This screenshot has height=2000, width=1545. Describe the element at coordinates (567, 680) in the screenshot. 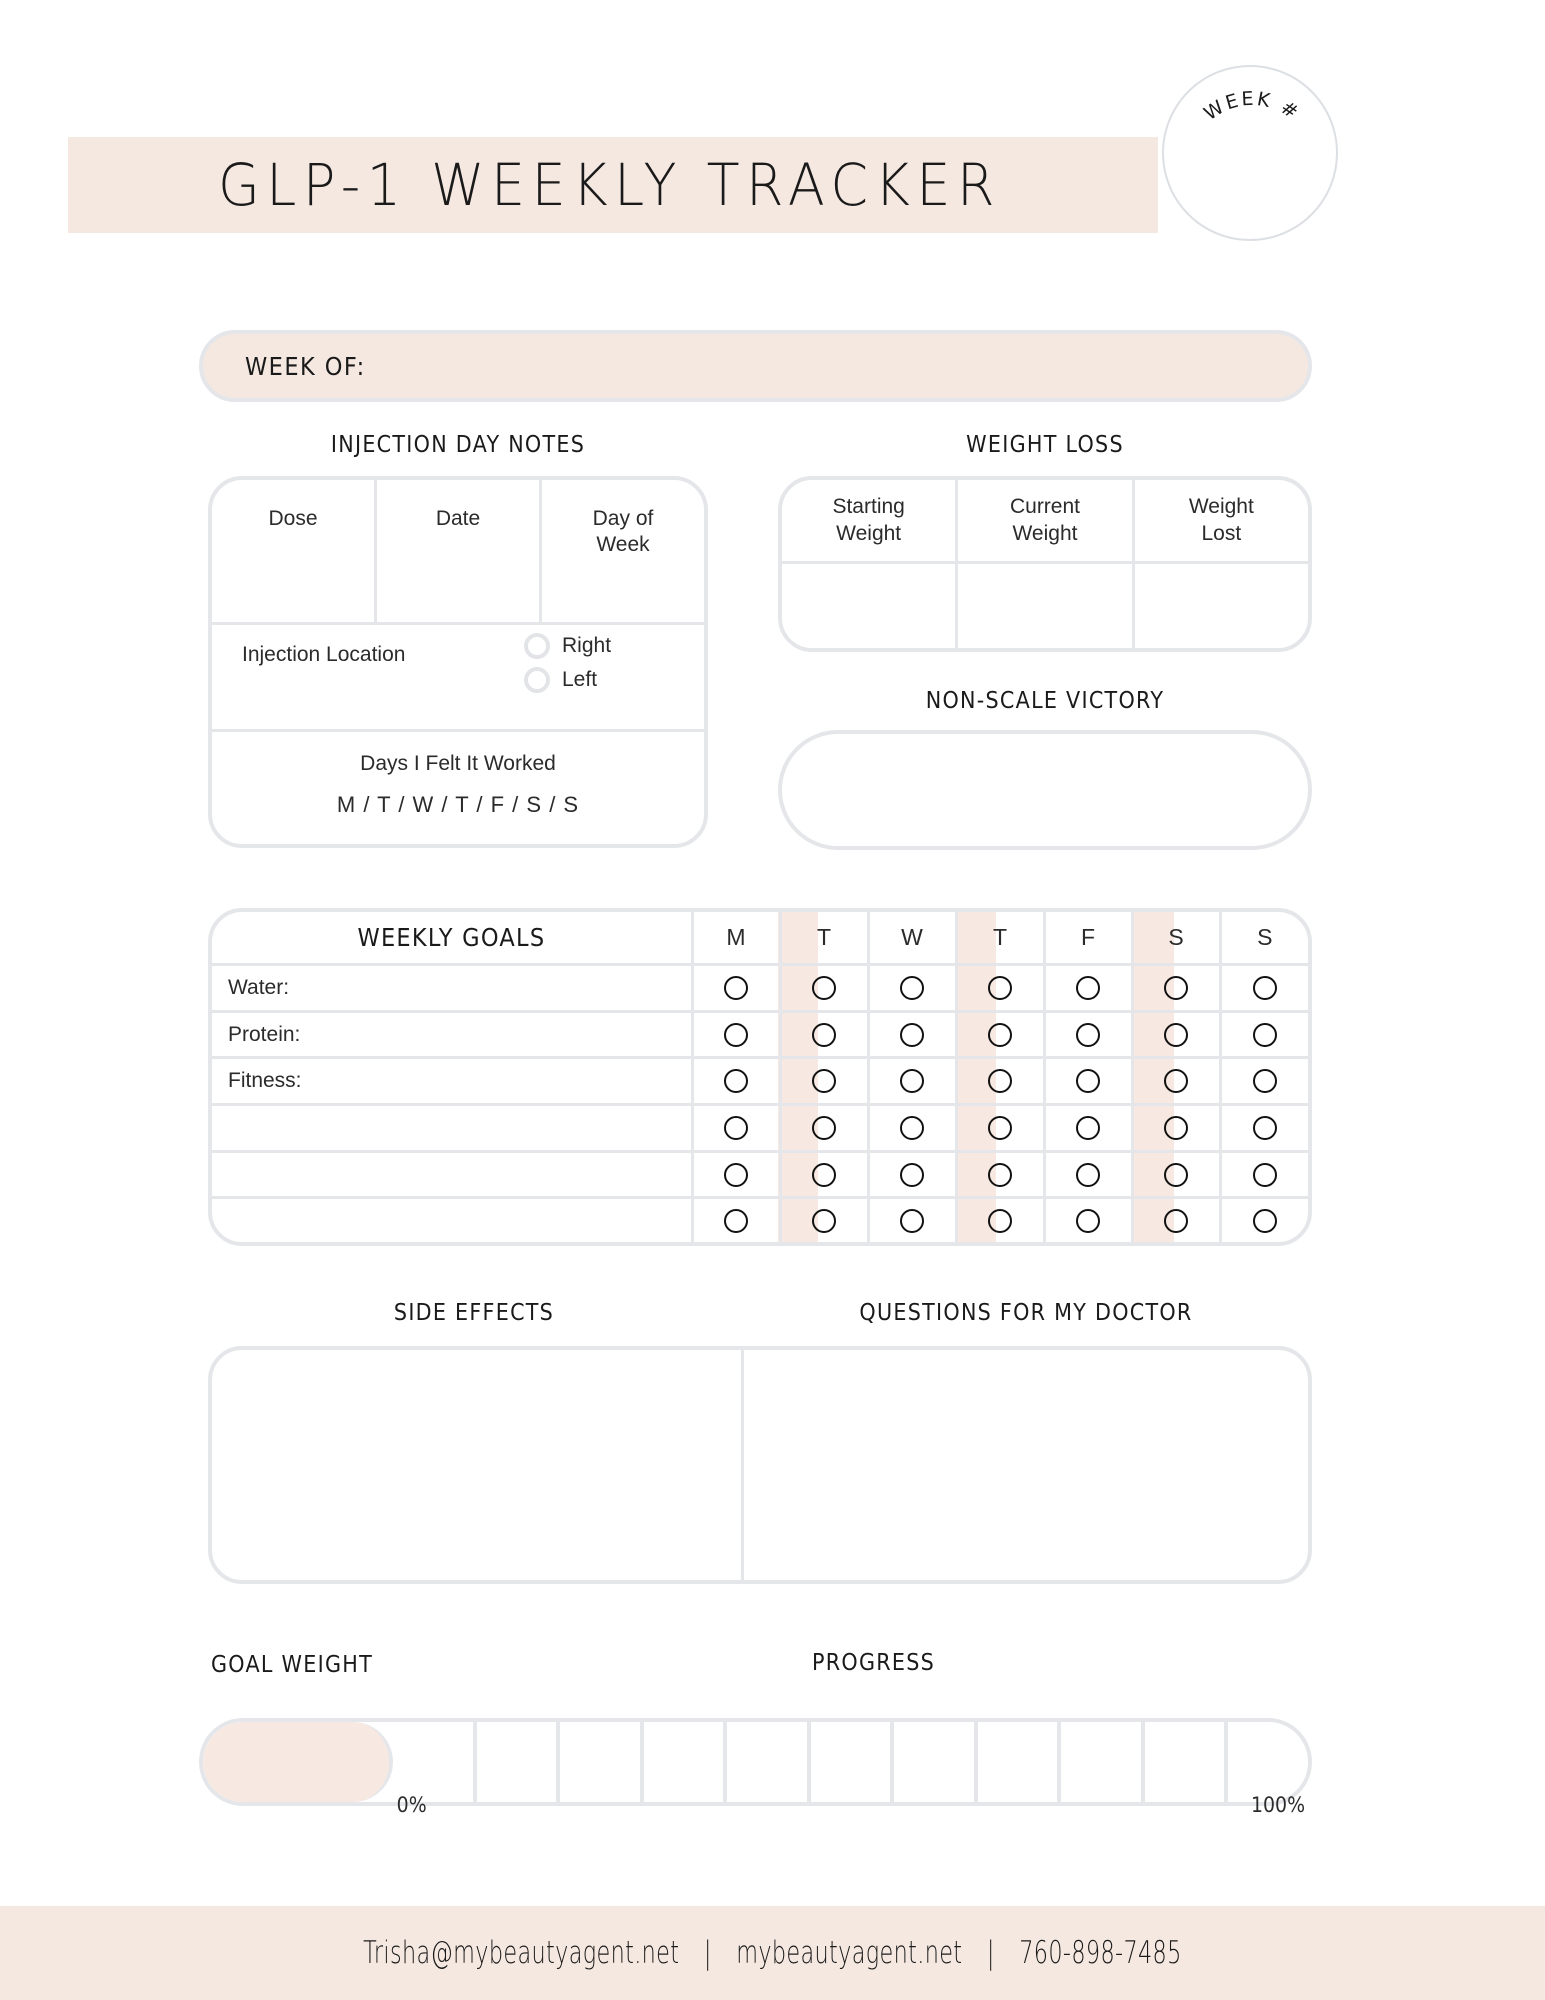

I see `injection-side-option-left: Left` at that location.